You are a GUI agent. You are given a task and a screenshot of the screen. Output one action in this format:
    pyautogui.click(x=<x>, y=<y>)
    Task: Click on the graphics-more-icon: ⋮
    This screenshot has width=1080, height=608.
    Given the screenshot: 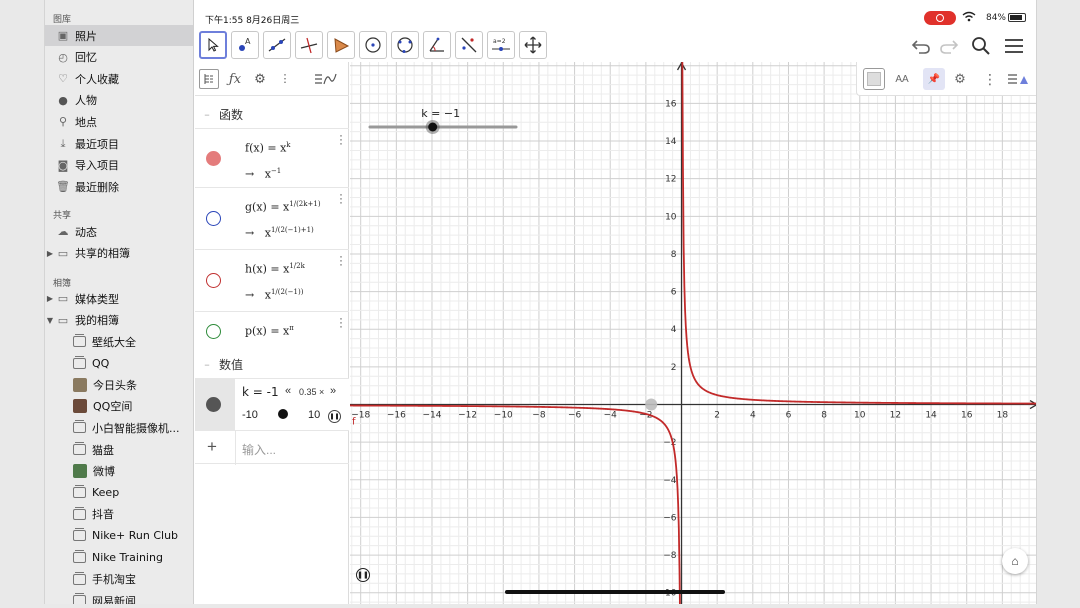 What is the action you would take?
    pyautogui.click(x=990, y=79)
    